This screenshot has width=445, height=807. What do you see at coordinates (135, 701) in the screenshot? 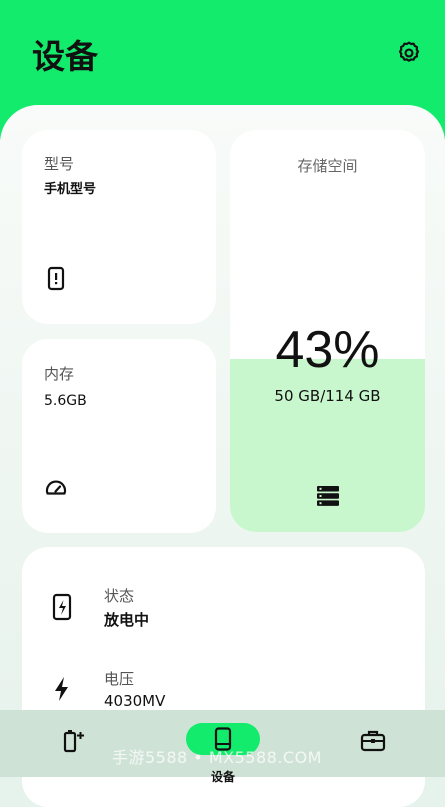
I see `voltage-value: 4030MV` at bounding box center [135, 701].